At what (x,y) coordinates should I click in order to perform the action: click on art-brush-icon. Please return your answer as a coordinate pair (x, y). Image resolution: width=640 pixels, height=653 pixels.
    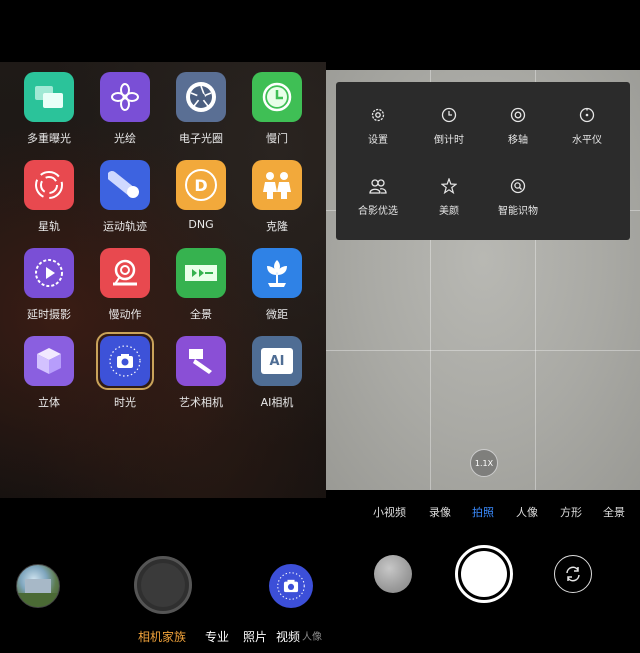
    Looking at the image, I should click on (201, 361).